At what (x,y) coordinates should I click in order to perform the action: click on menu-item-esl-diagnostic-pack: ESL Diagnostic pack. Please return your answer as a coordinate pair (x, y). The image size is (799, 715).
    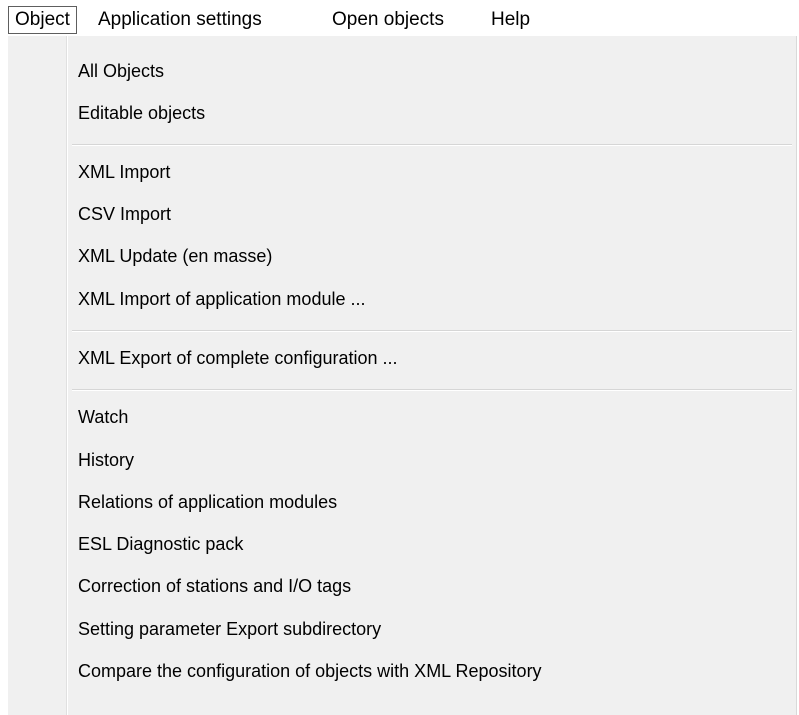
    Looking at the image, I should click on (160, 544).